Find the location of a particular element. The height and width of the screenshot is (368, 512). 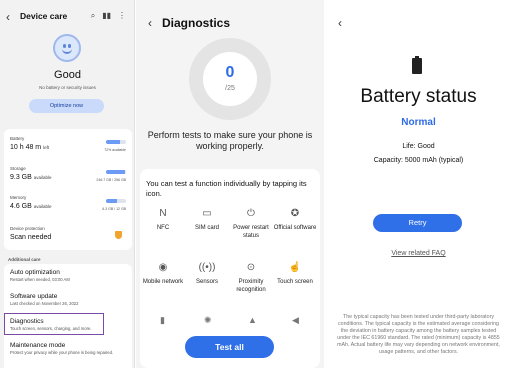

storage-value: 9.3 GB is located at coordinates (21, 177).